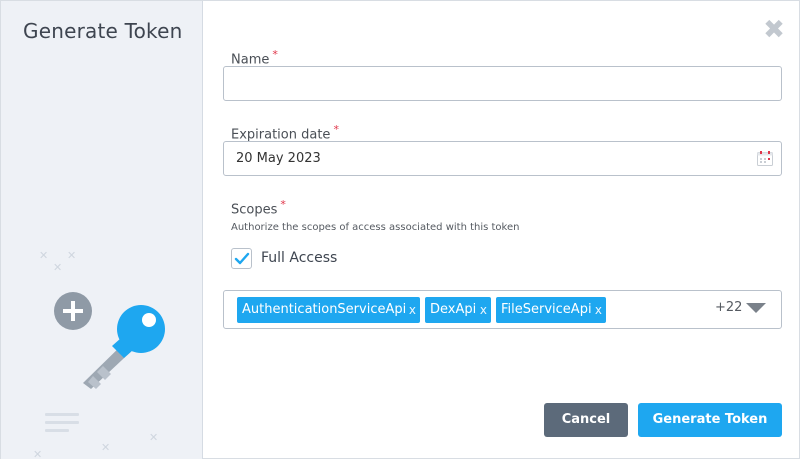  Describe the element at coordinates (586, 420) in the screenshot. I see `cancel-button: Cancel` at that location.